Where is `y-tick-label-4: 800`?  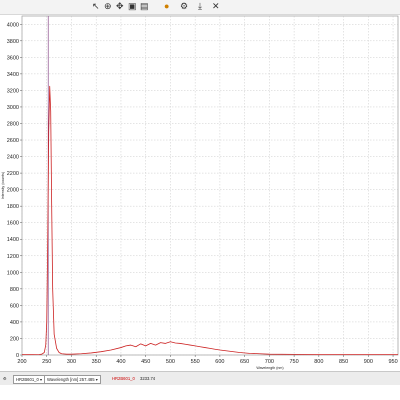 y-tick-label-4: 800 is located at coordinates (14, 290).